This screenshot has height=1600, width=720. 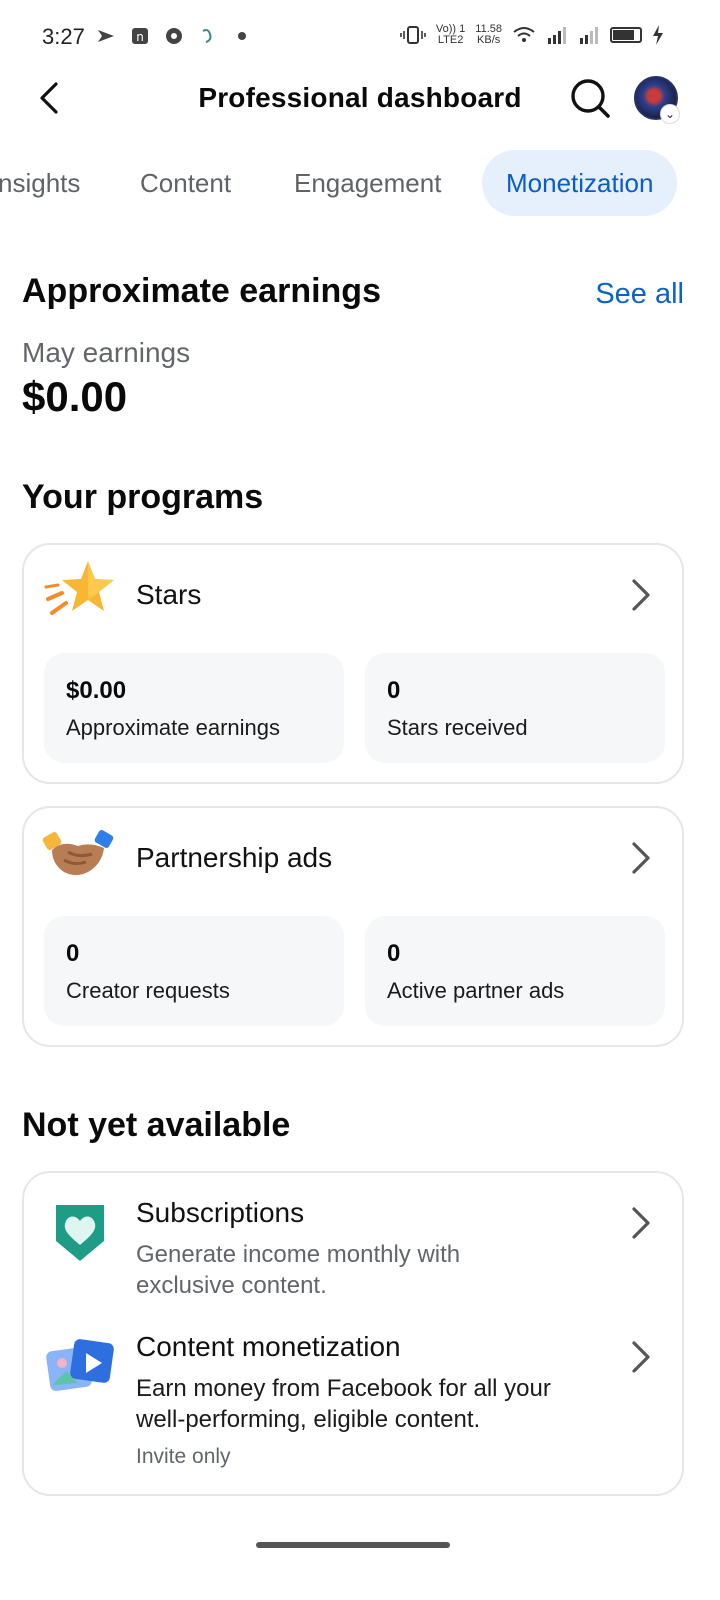 I want to click on earnings-heading: Approximate earnings, so click(x=201, y=291).